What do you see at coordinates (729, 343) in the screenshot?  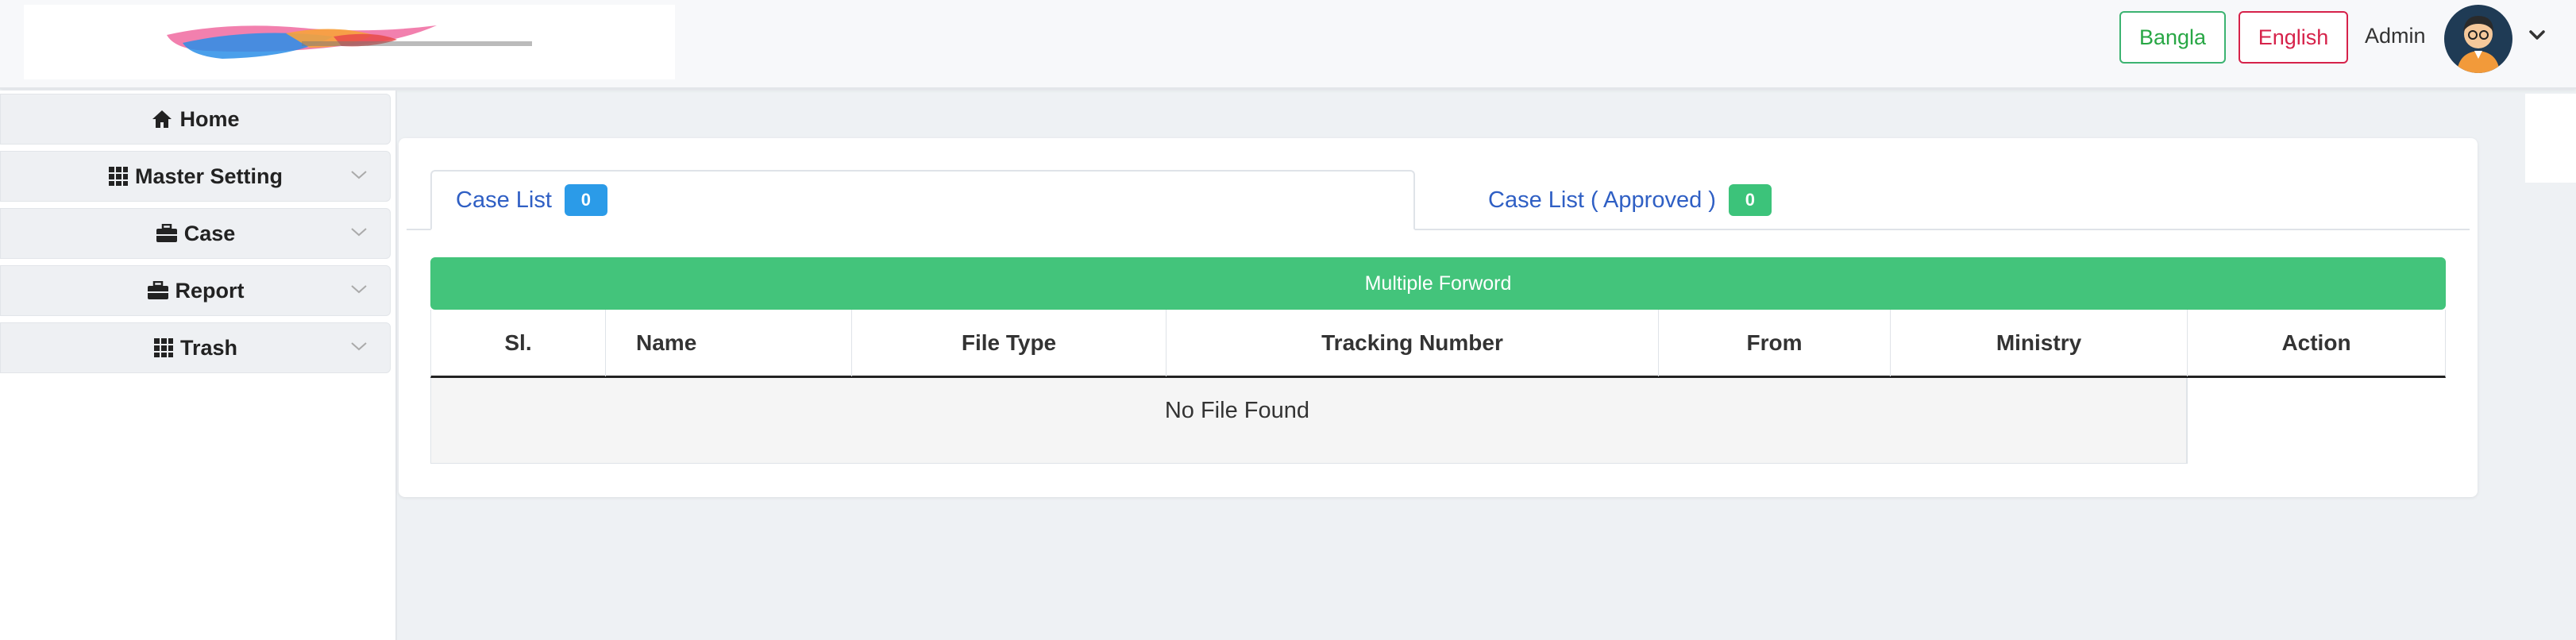 I see `column-header-name: Name` at bounding box center [729, 343].